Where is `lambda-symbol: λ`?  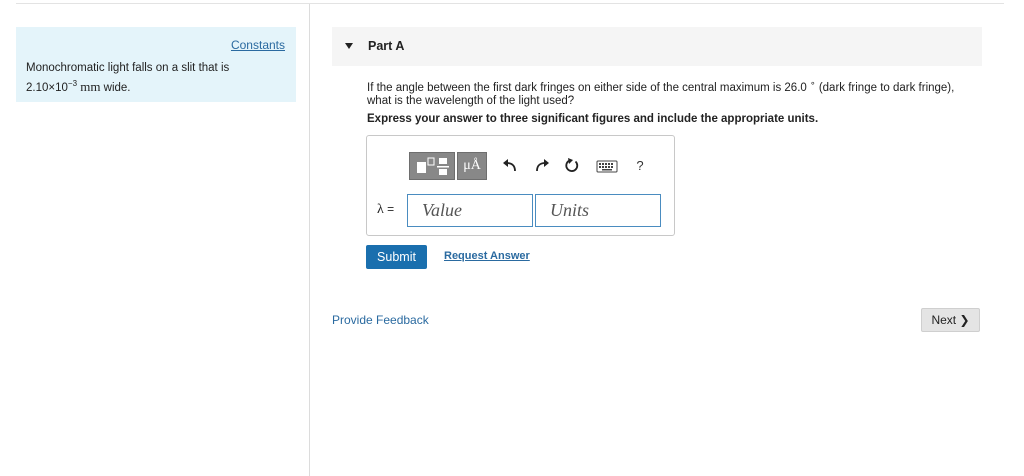 lambda-symbol: λ is located at coordinates (380, 209).